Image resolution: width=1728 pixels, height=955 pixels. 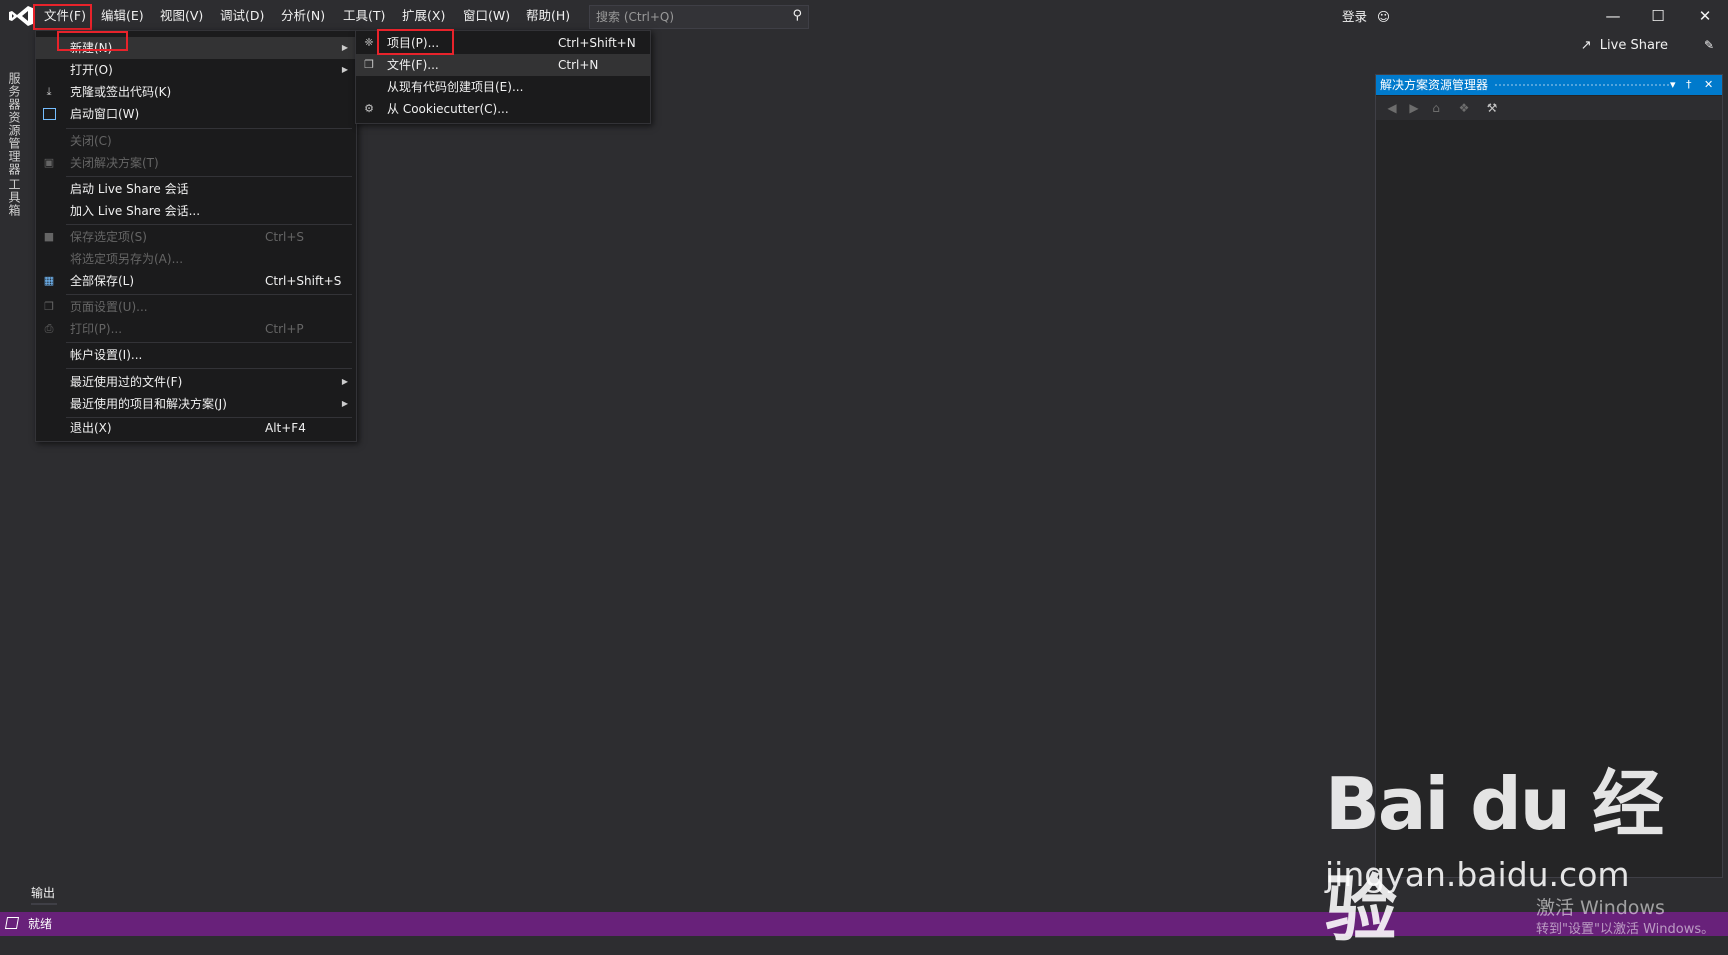 What do you see at coordinates (196, 92) in the screenshot?
I see `menu-item-clone: ⤓ 克隆或签出代码(K)` at bounding box center [196, 92].